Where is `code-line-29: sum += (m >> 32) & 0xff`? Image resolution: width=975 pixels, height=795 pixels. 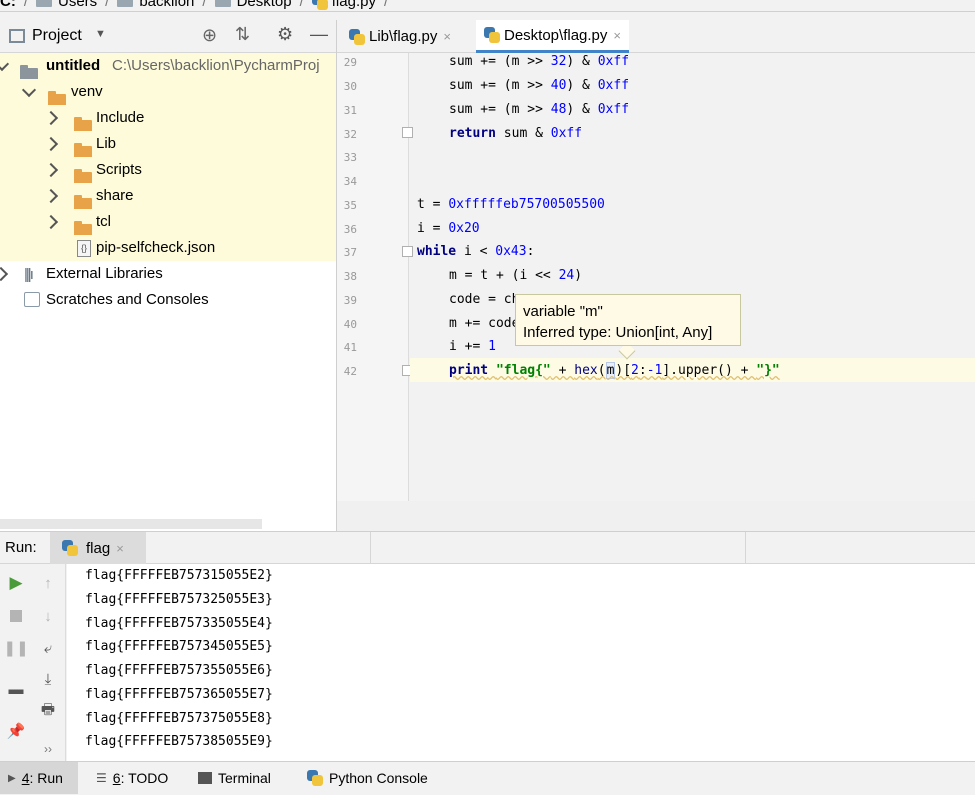
code-line-29: sum += (m >> 32) & 0xff is located at coordinates (539, 61).